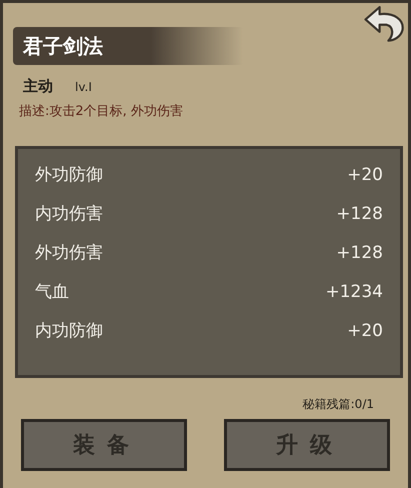  What do you see at coordinates (104, 445) in the screenshot?
I see `action-button: 装备` at bounding box center [104, 445].